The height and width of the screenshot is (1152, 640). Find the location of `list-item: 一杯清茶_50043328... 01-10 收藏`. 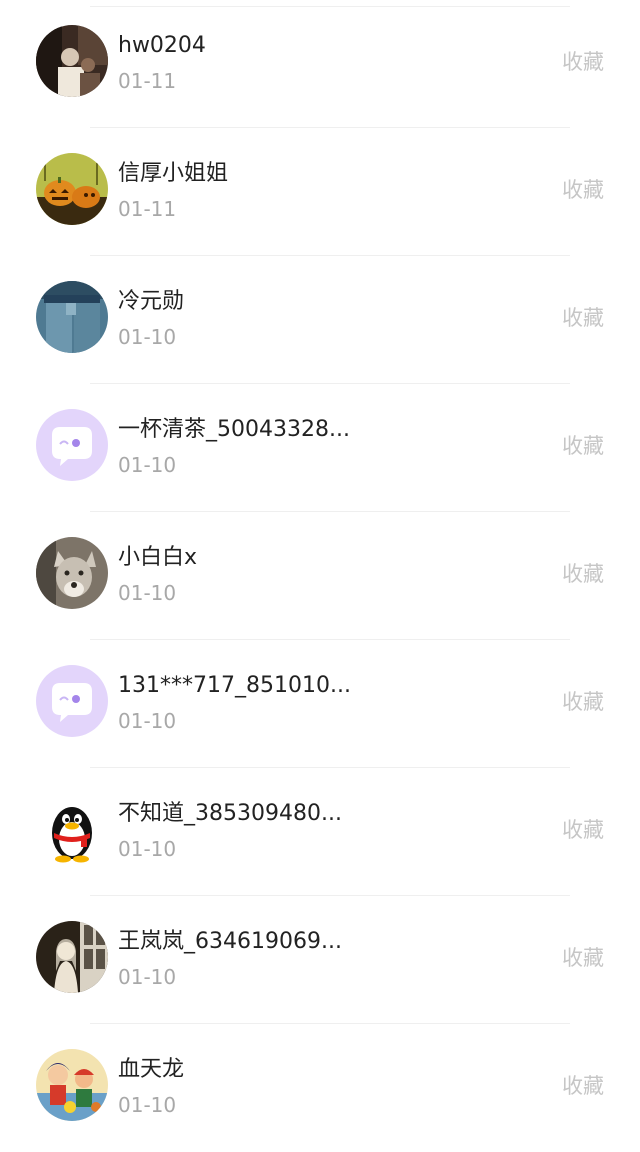

list-item: 一杯清茶_50043328... 01-10 收藏 is located at coordinates (320, 448).